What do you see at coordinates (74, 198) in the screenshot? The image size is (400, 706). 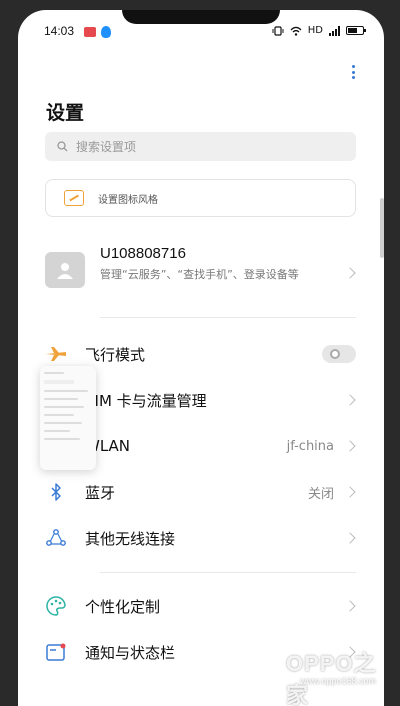 I see `image-style-icon` at bounding box center [74, 198].